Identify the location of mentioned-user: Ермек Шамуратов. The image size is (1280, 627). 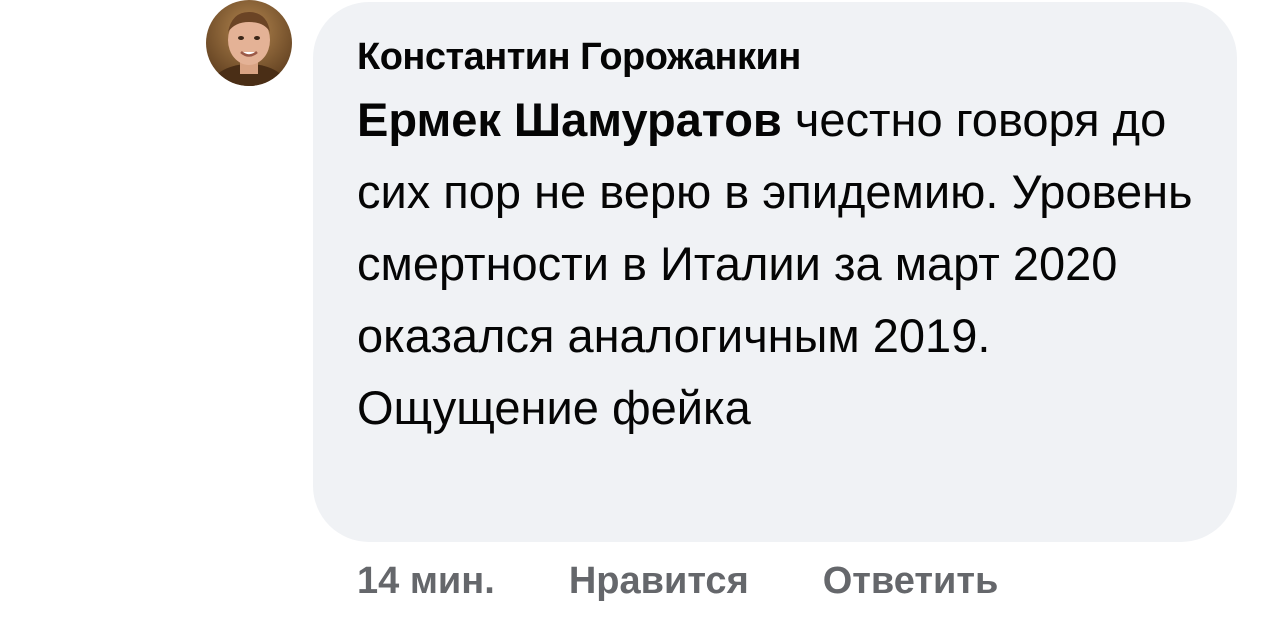
(569, 119).